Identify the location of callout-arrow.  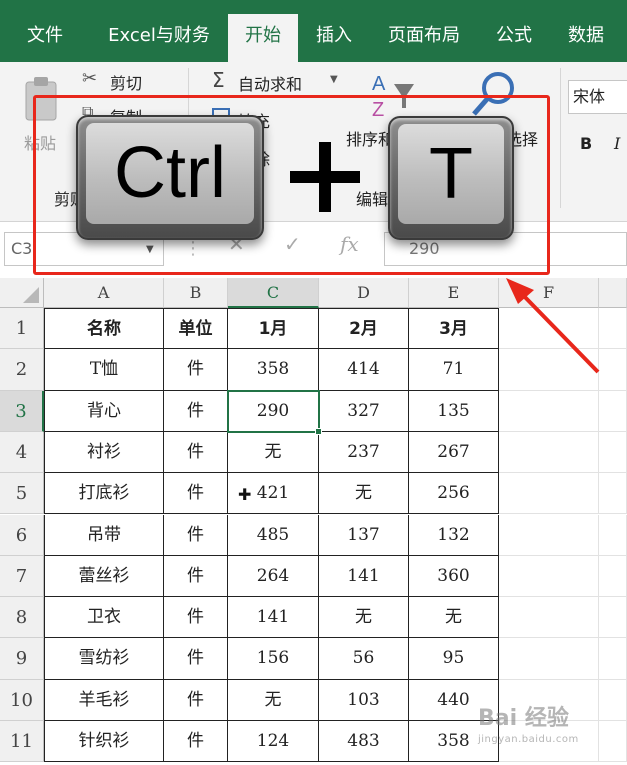
(553, 326).